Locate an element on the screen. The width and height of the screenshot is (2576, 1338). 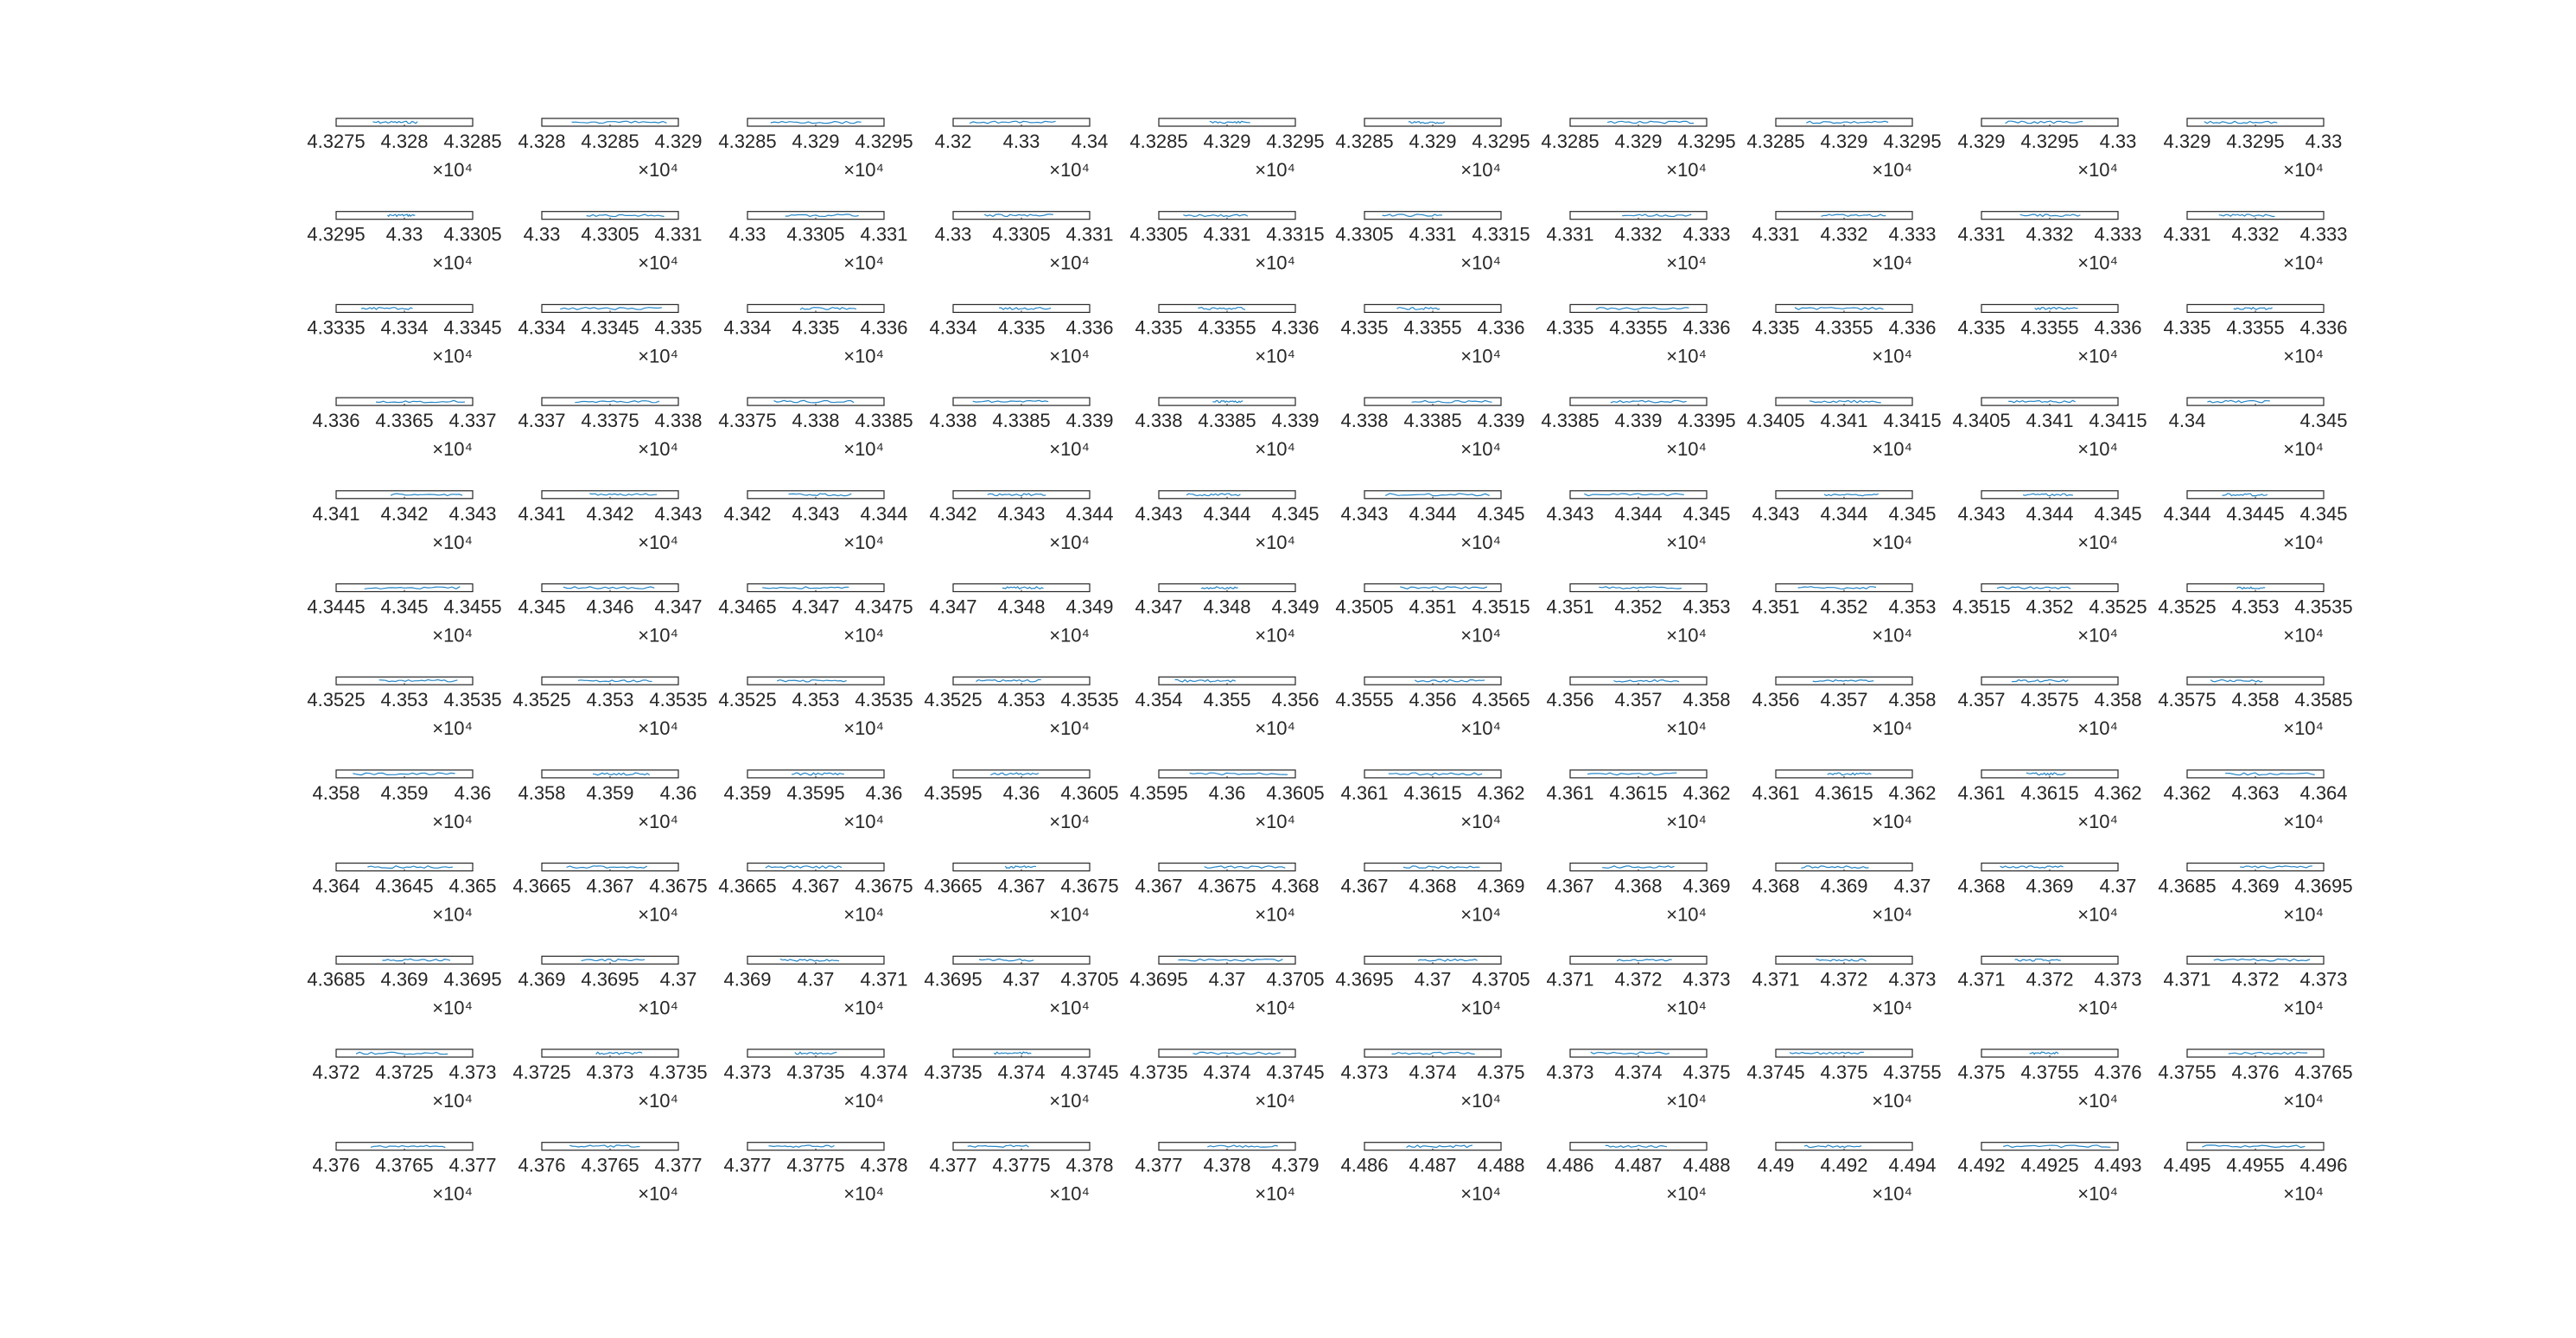
x-tick-label: 4.3445 is located at coordinates (2255, 514).